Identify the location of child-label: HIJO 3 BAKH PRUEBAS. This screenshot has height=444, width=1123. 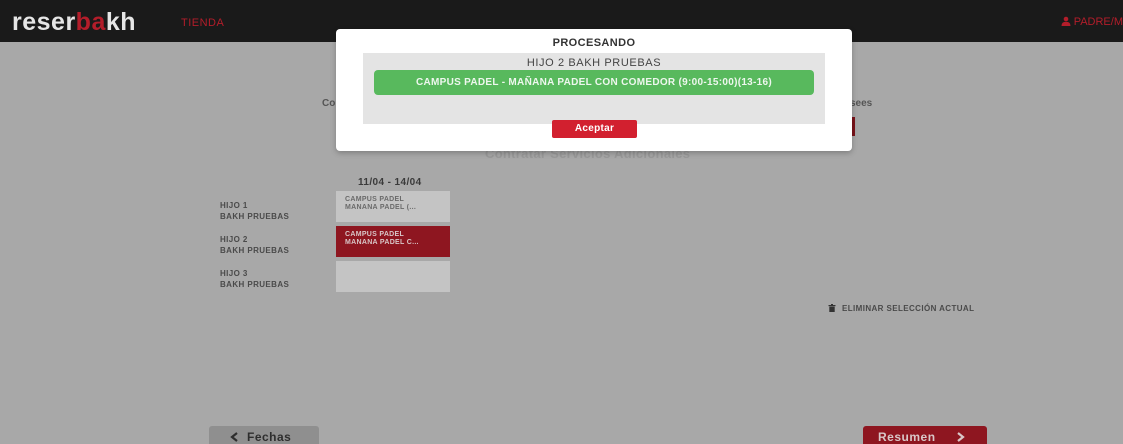
(254, 279).